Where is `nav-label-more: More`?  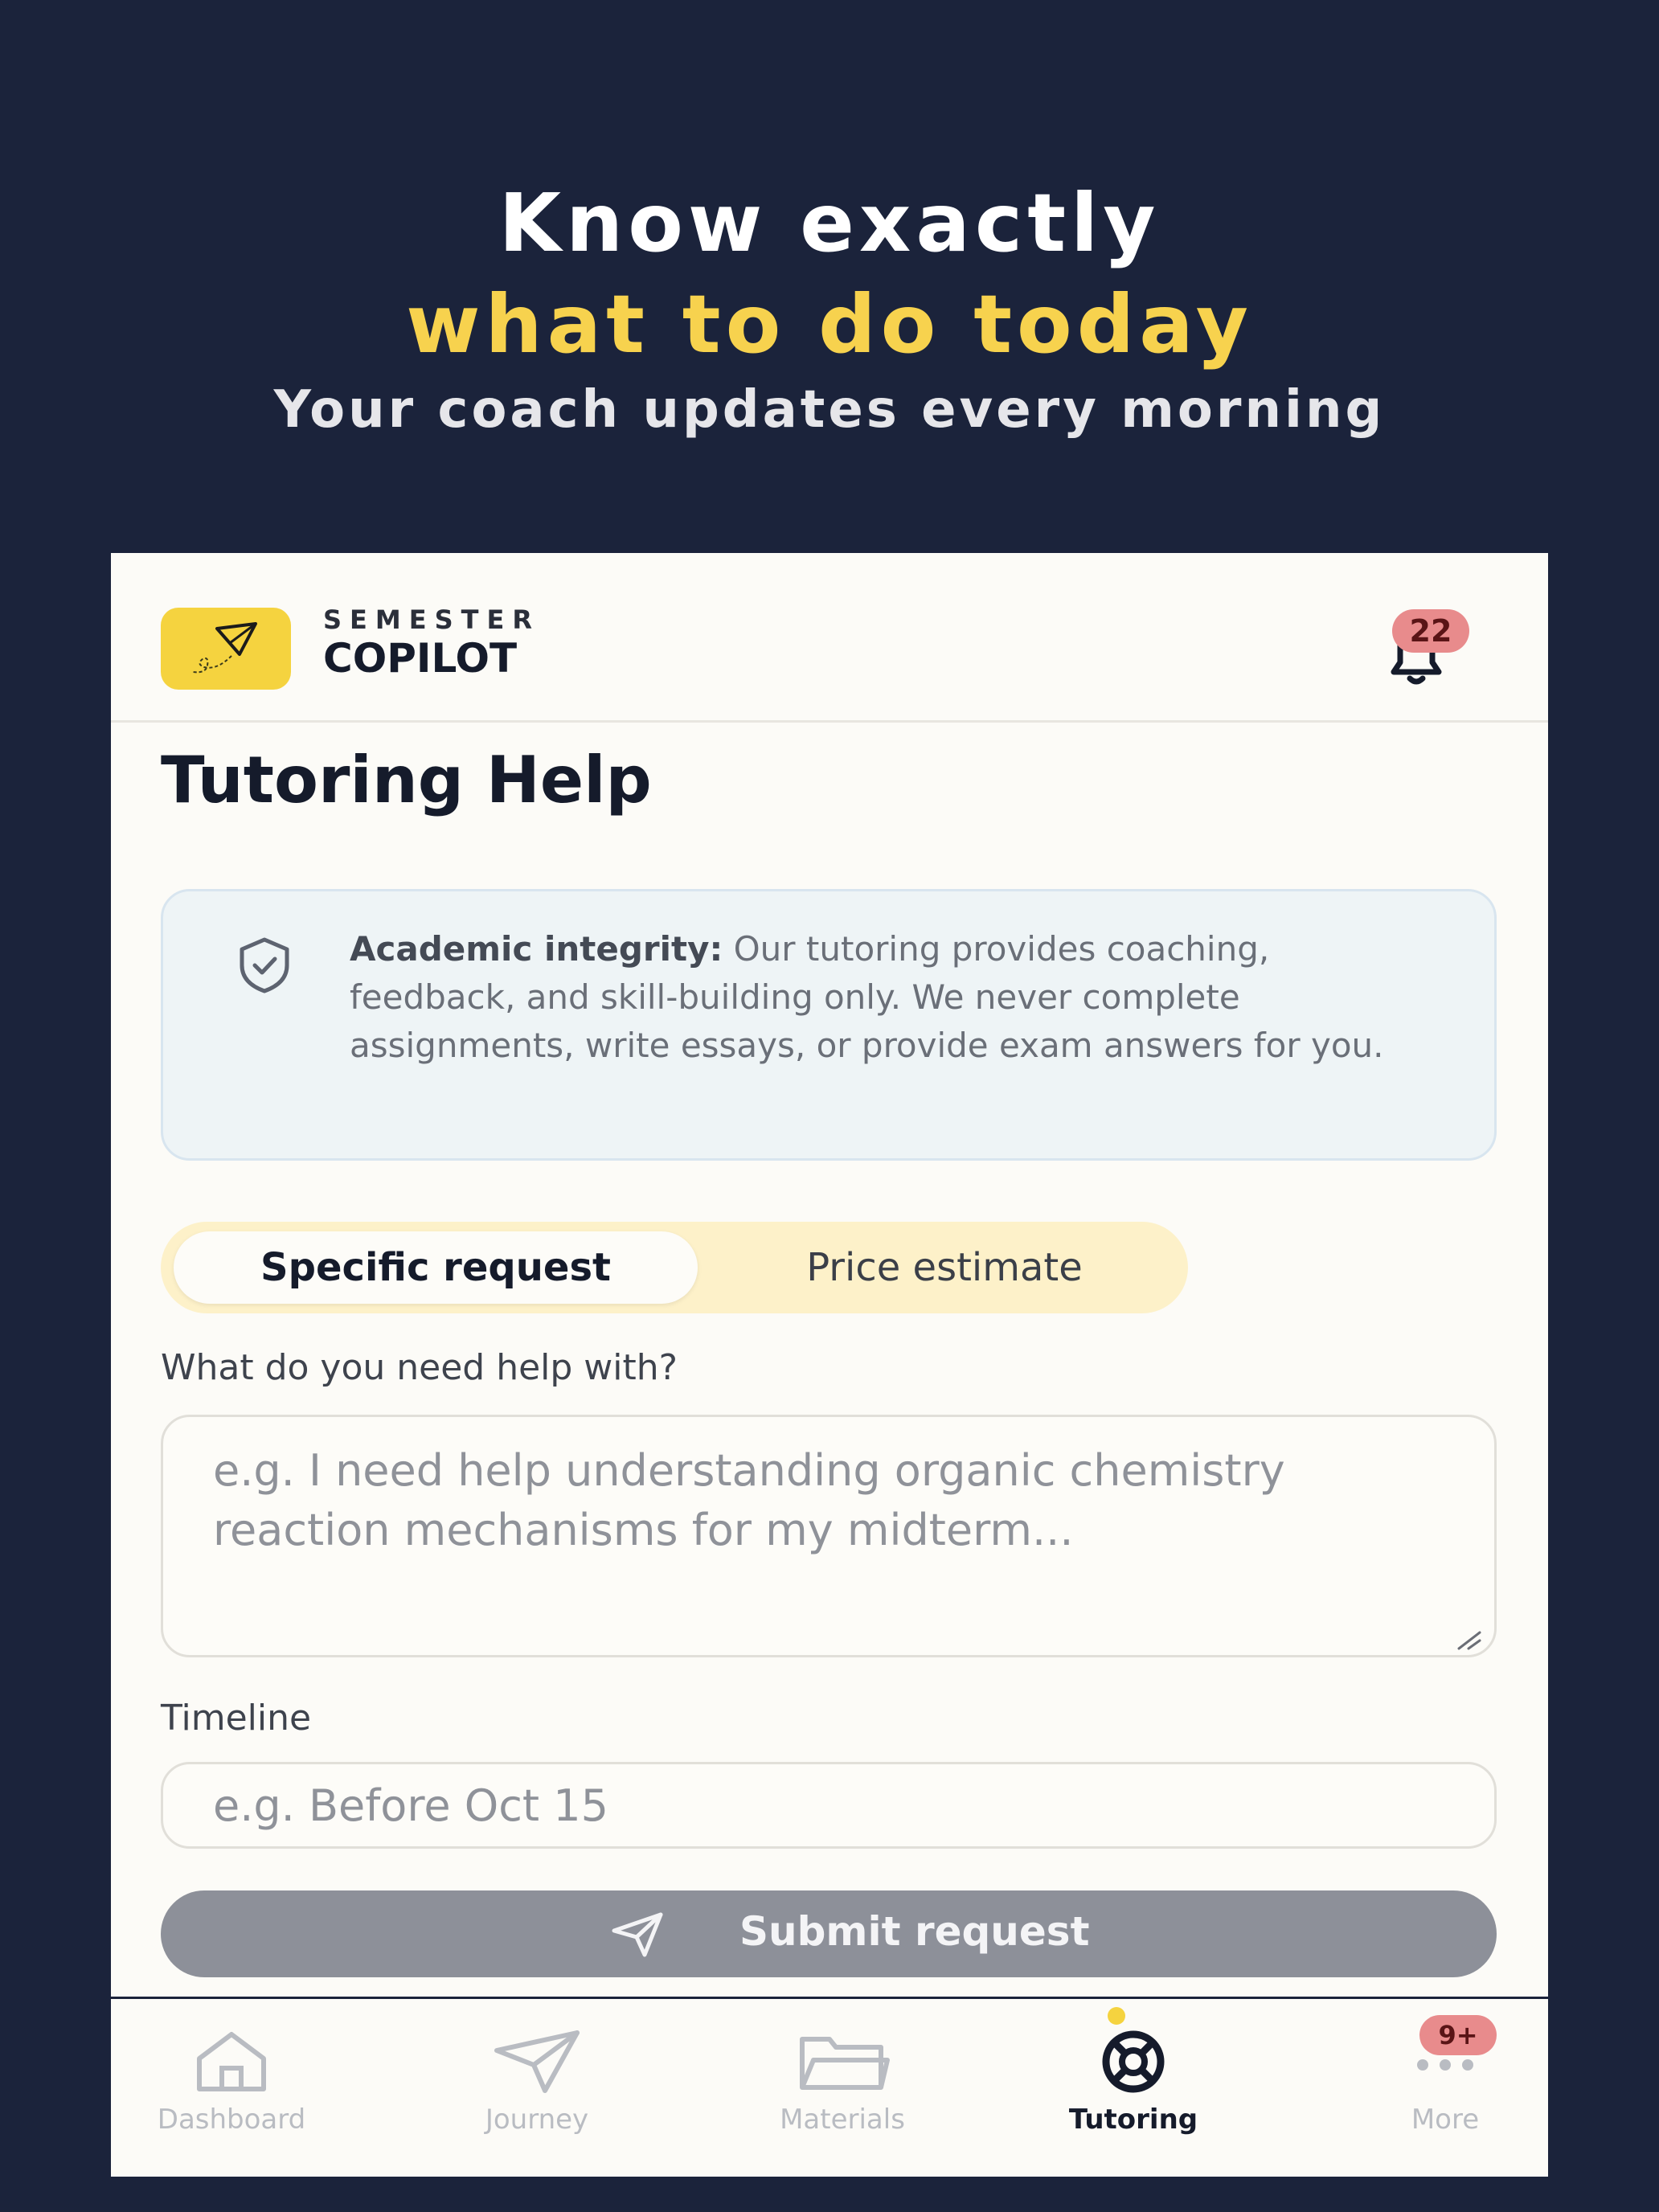
nav-label-more: More is located at coordinates (1445, 2119).